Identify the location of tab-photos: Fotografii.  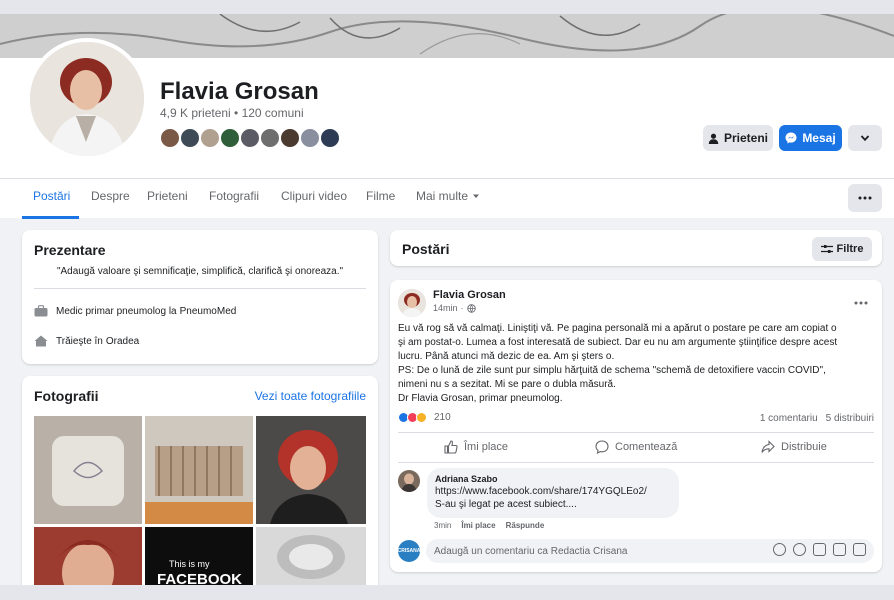
(234, 196).